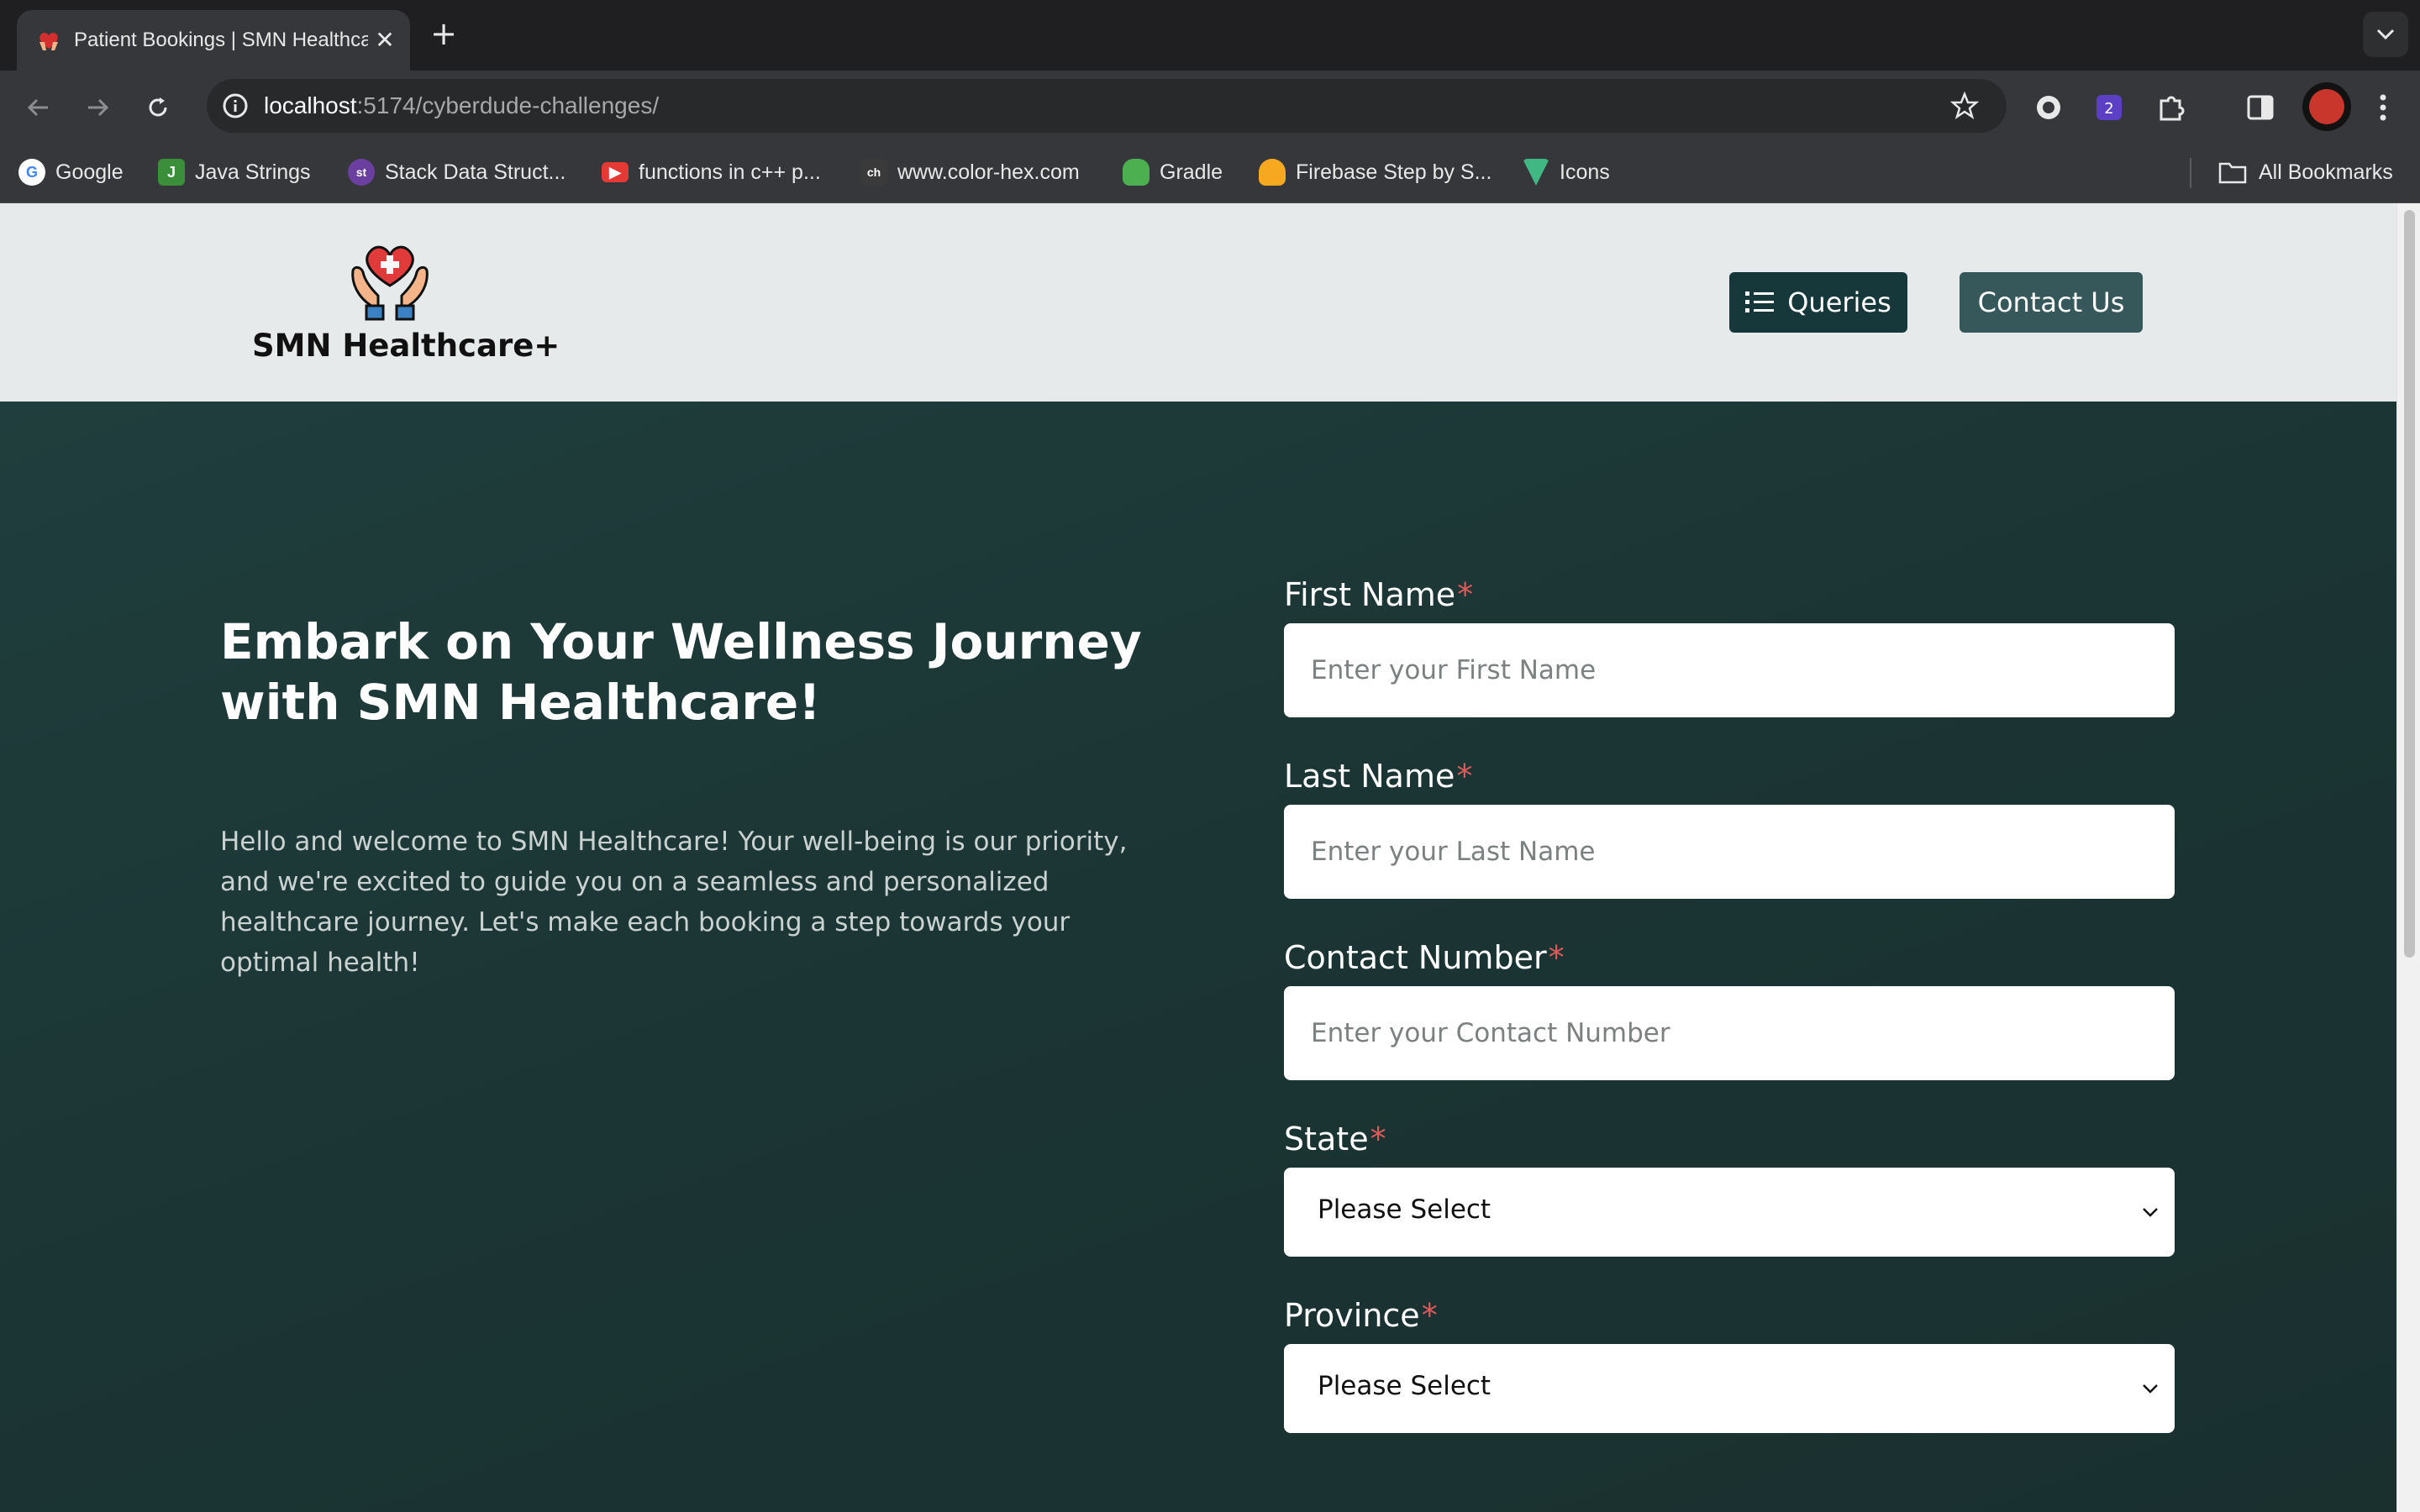 The height and width of the screenshot is (1512, 2420). I want to click on province-label: Province*, so click(1361, 1315).